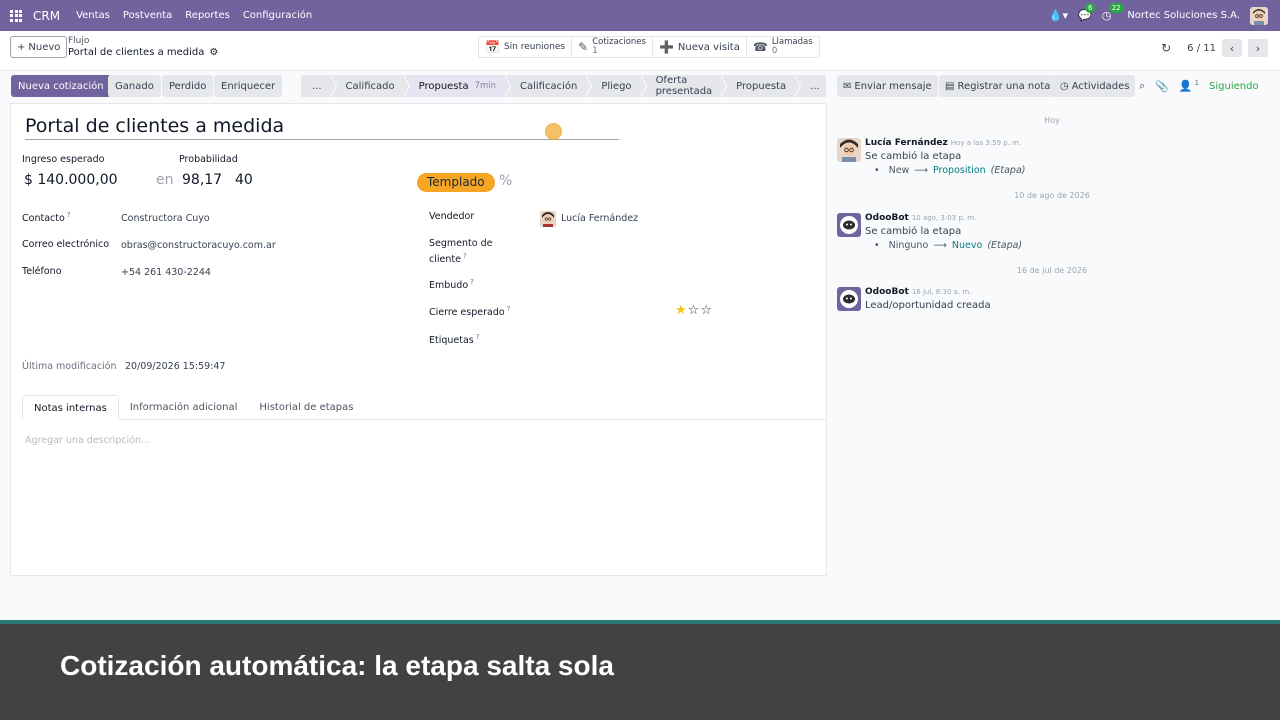  What do you see at coordinates (783, 47) in the screenshot?
I see `calls-smart-button: ☎ Llamadas 0` at bounding box center [783, 47].